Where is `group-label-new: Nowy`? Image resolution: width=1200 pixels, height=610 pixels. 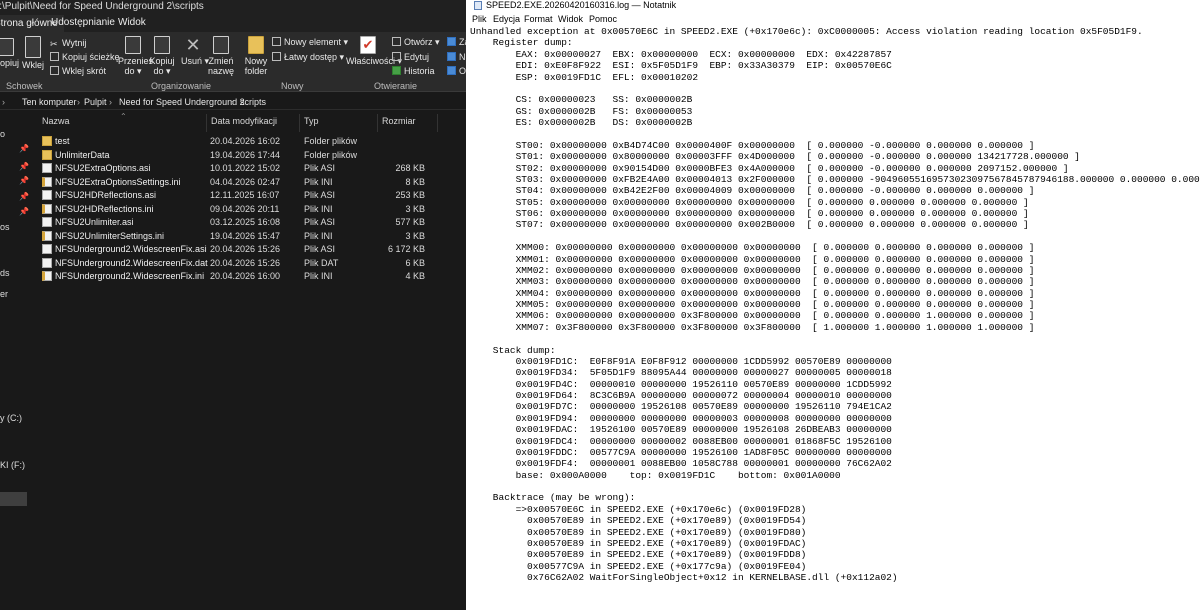 group-label-new: Nowy is located at coordinates (292, 86).